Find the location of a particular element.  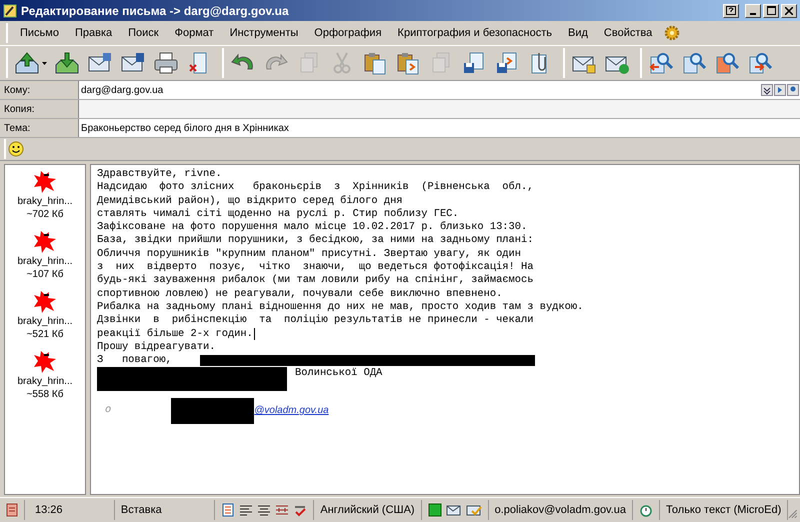

wrap-lines-icon is located at coordinates (282, 510).